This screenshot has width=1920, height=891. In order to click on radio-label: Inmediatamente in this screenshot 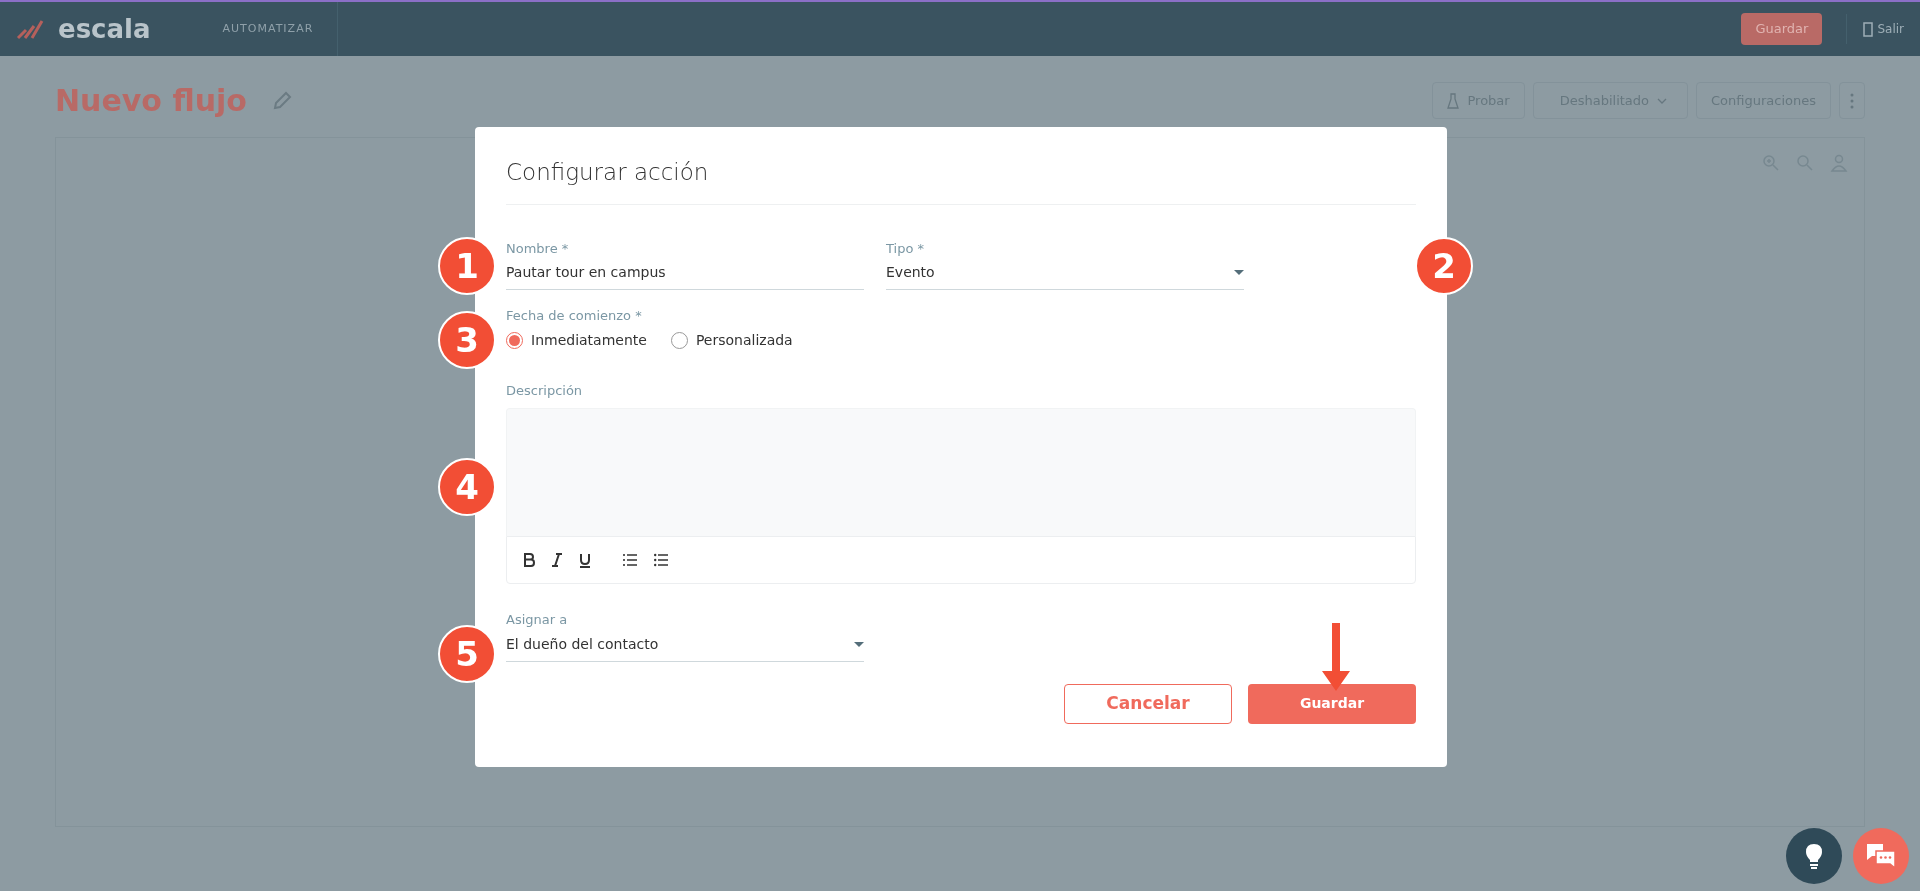, I will do `click(589, 340)`.